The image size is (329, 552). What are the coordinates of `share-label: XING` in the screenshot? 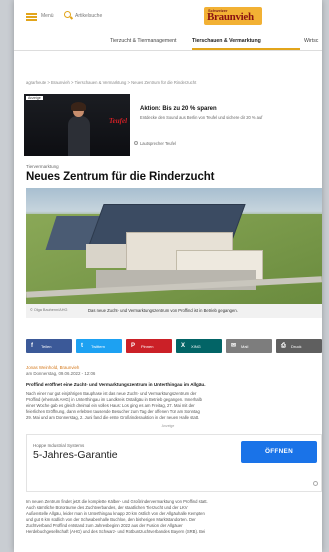 It's located at (196, 346).